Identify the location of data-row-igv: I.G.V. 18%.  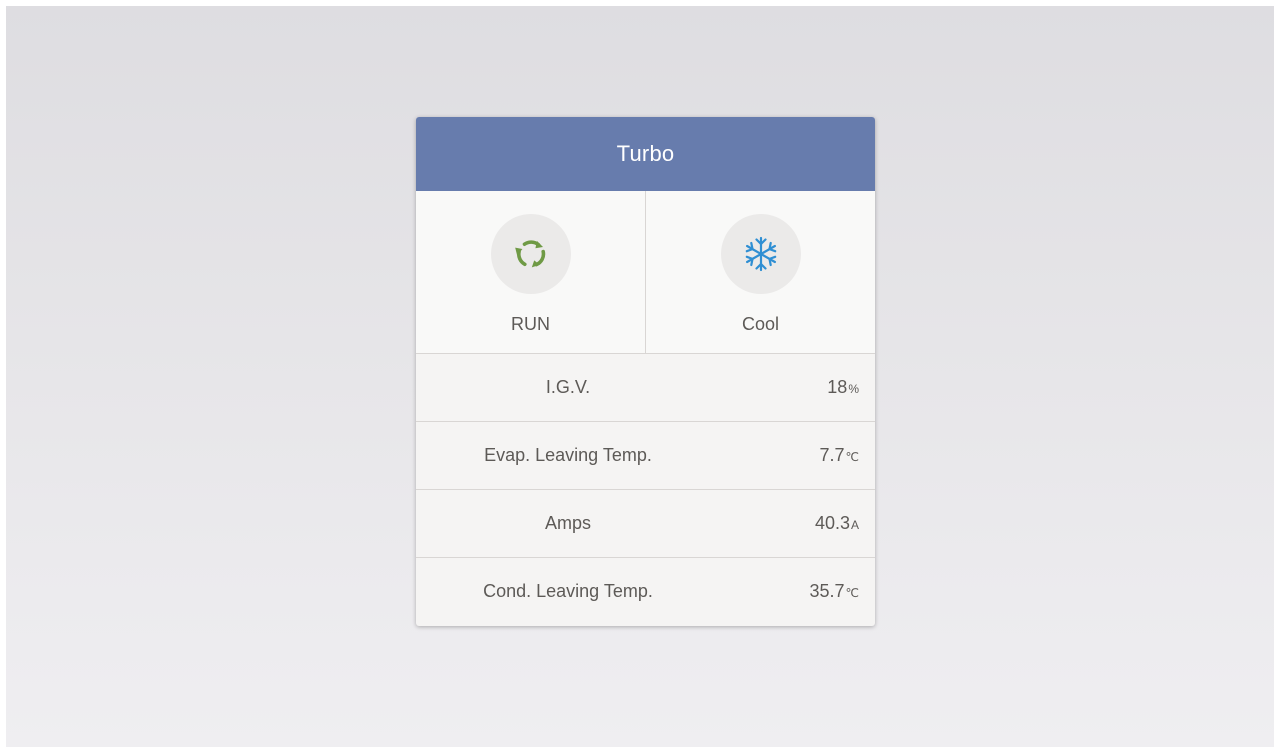
(645, 388).